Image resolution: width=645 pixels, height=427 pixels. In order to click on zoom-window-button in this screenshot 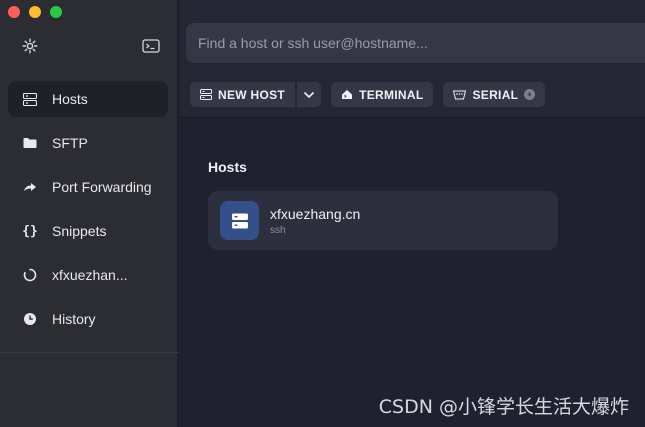, I will do `click(56, 12)`.